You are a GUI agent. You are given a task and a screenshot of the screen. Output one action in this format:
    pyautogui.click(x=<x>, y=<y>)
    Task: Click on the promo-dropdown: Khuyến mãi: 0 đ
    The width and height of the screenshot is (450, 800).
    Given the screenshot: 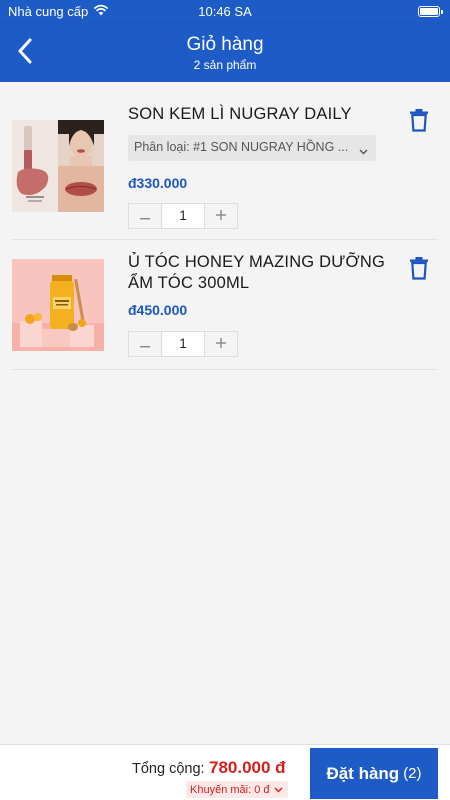 What is the action you would take?
    pyautogui.click(x=237, y=789)
    